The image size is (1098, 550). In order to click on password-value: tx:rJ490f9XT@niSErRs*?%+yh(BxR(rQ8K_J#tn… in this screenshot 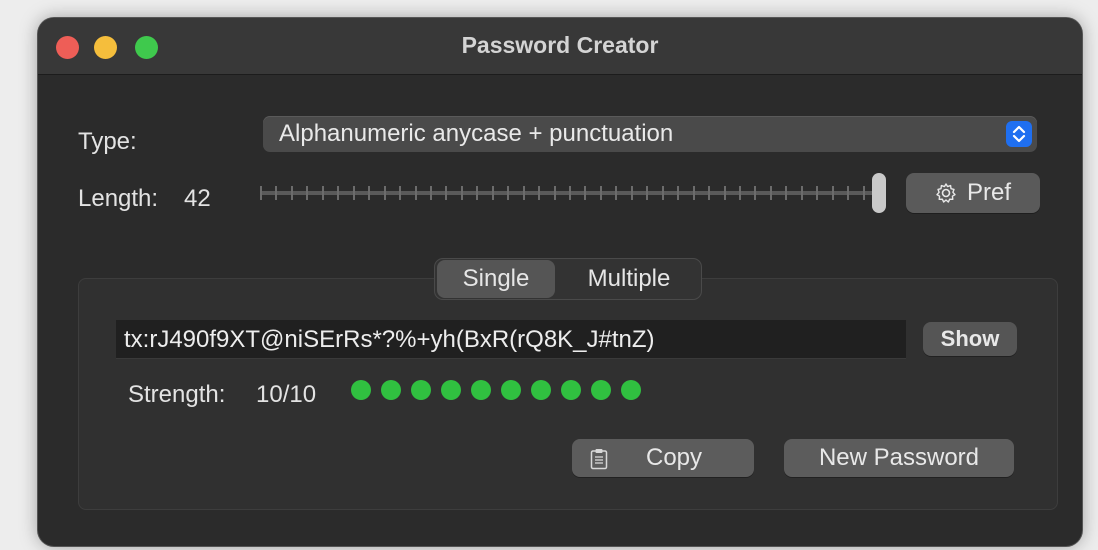, I will do `click(389, 339)`.